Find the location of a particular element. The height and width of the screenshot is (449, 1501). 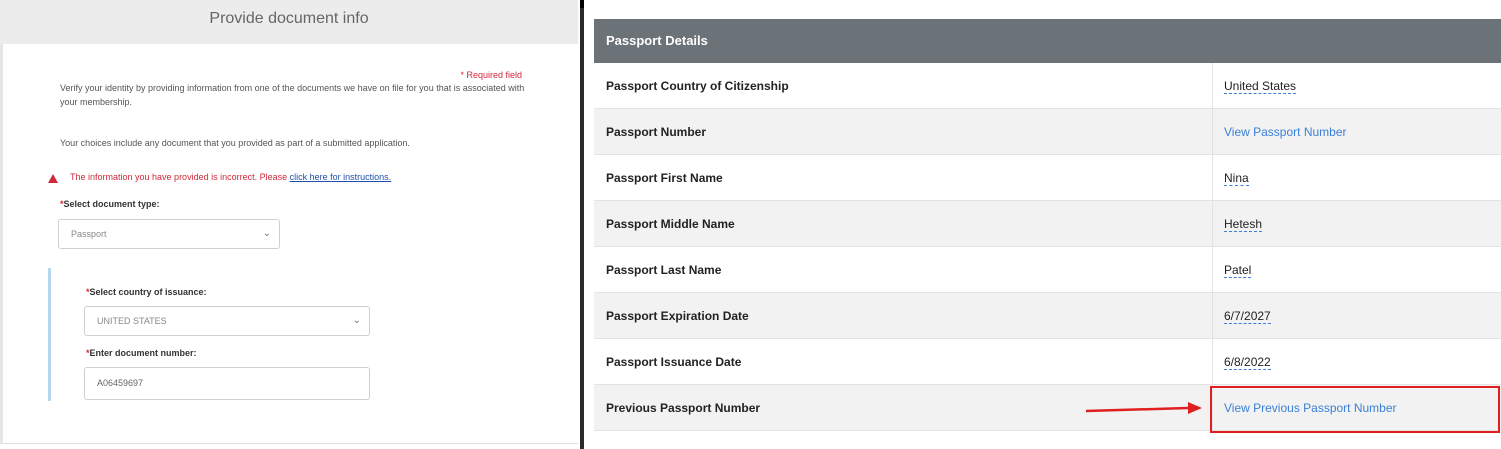

row-value: 6/7/2027 is located at coordinates (1247, 316).